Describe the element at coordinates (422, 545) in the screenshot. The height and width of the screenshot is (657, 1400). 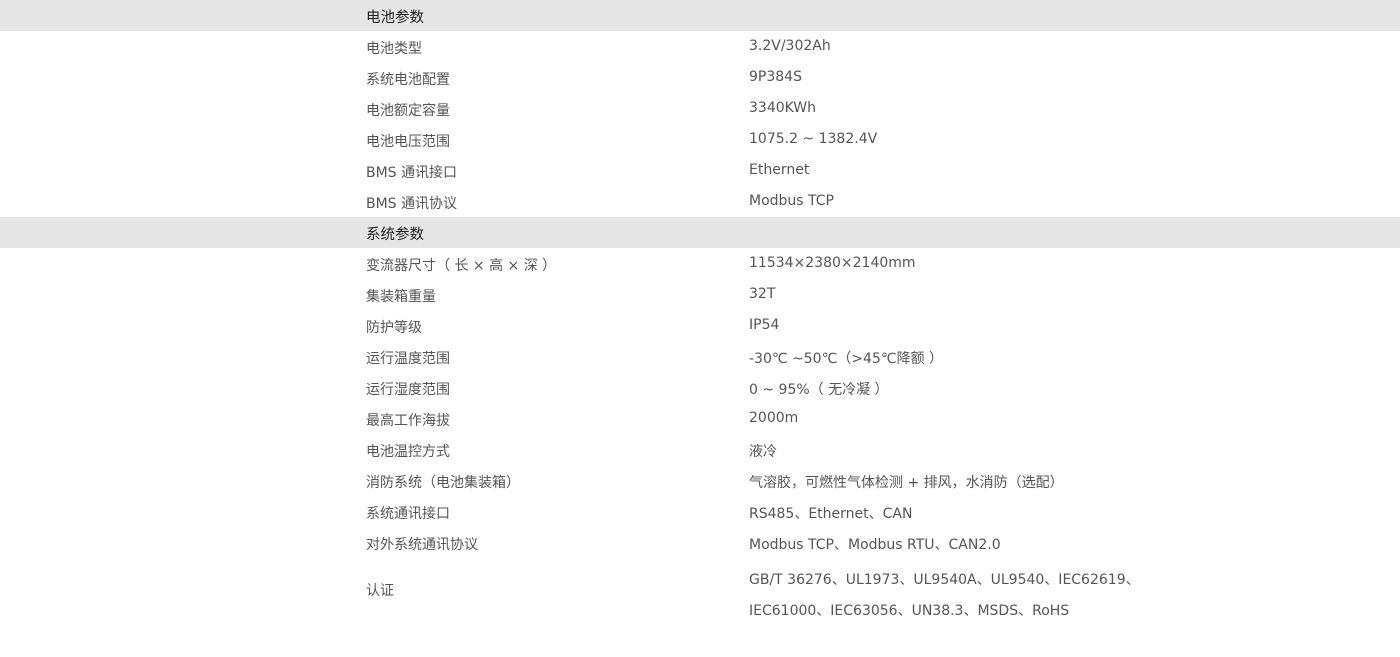
I see `spec-label: 对外系统通讯协议` at that location.